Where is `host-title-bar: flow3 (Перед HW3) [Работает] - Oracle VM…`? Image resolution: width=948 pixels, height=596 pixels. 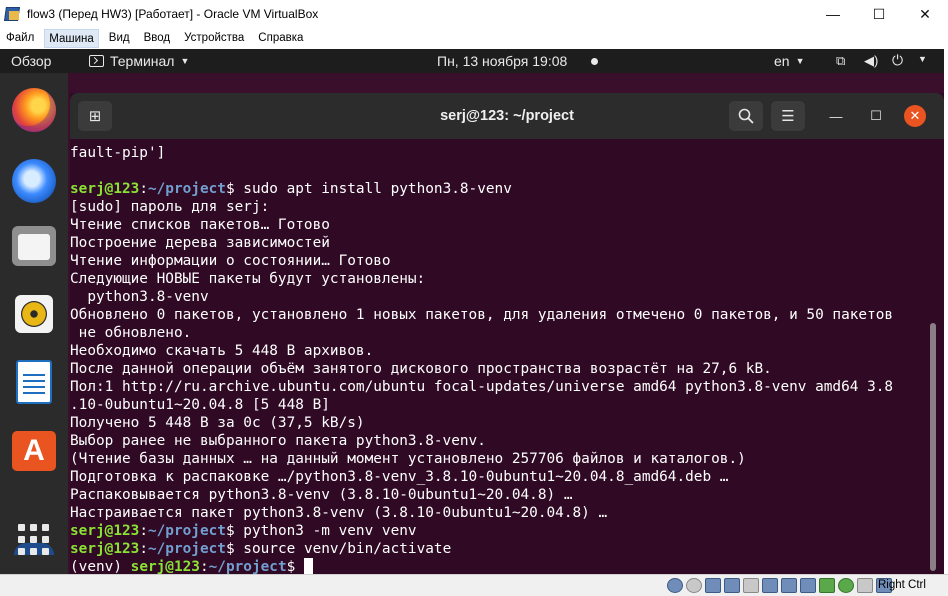 host-title-bar: flow3 (Перед HW3) [Работает] - Oracle VM… is located at coordinates (474, 14).